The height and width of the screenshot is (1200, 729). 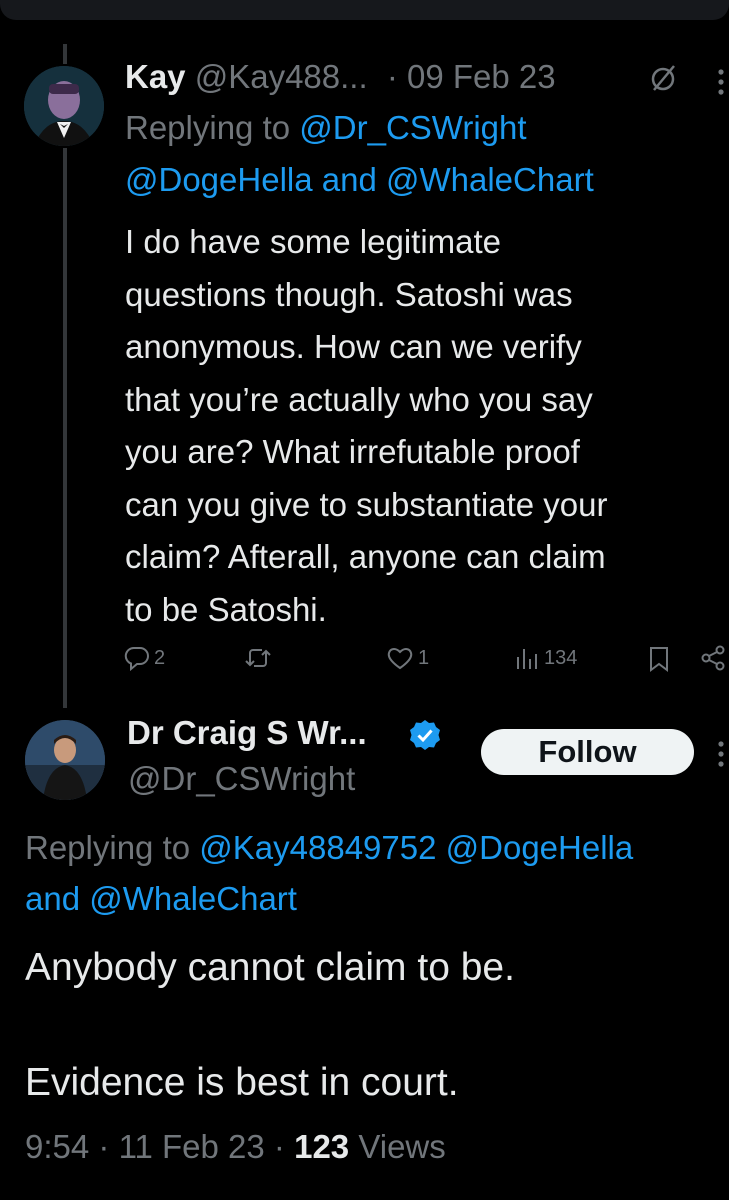 I want to click on main-date: 11 Feb 23, so click(x=192, y=1146).